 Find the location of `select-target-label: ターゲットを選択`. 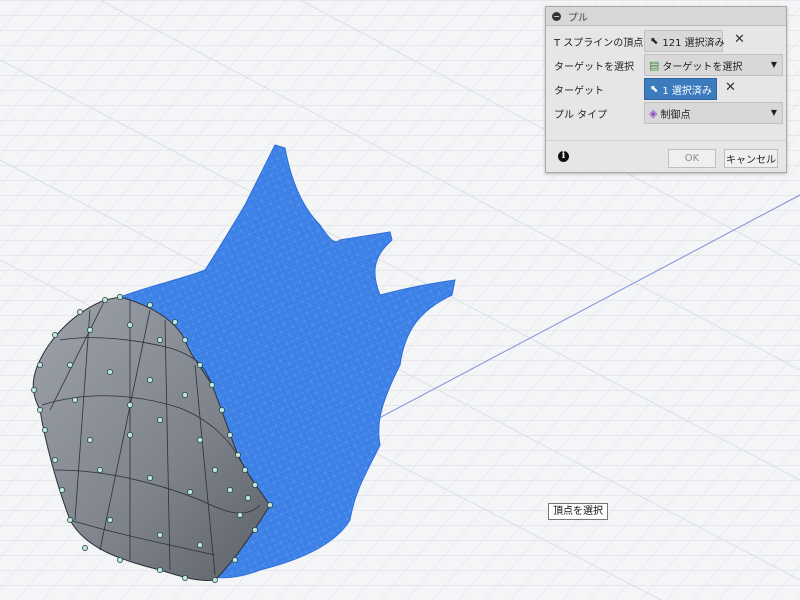

select-target-label: ターゲットを選択 is located at coordinates (594, 67).